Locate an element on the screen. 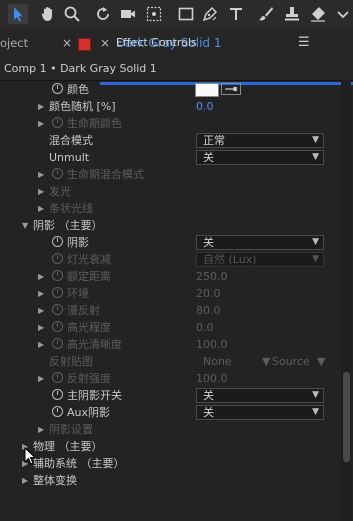 Image resolution: width=353 pixels, height=521 pixels. property-row-light-falloff: 灯光衰减 自然 (Lux) ▼ is located at coordinates (170, 259).